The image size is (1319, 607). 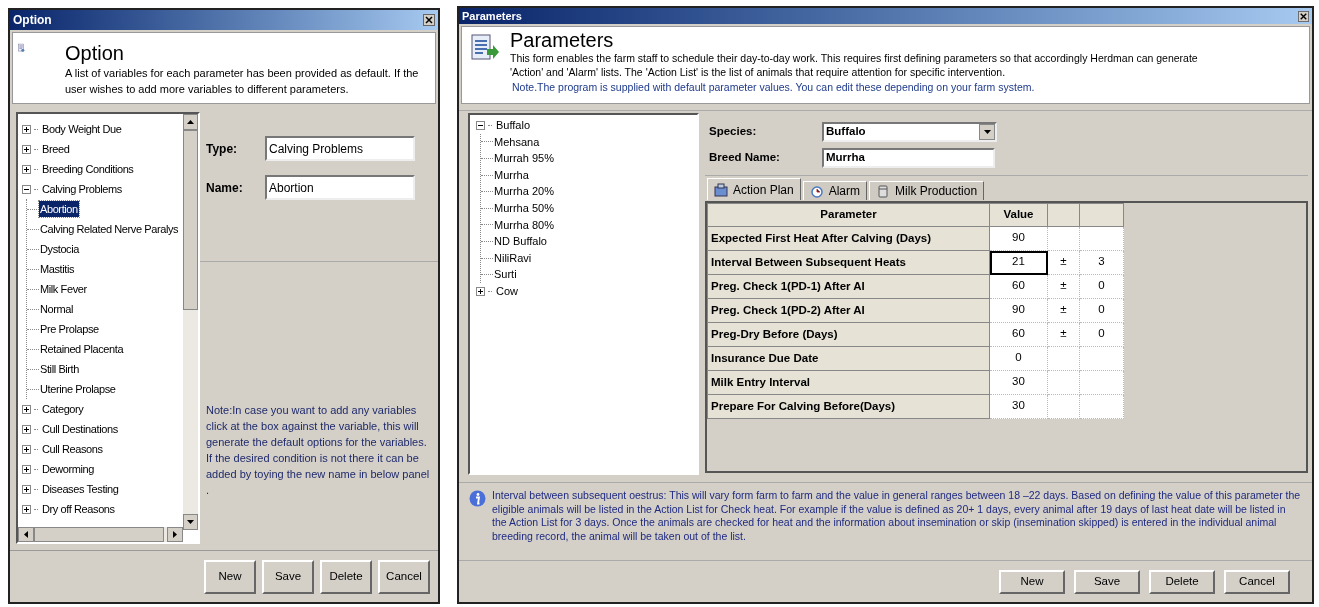 I want to click on table-cell: Insurance Due Date, so click(x=848, y=358).